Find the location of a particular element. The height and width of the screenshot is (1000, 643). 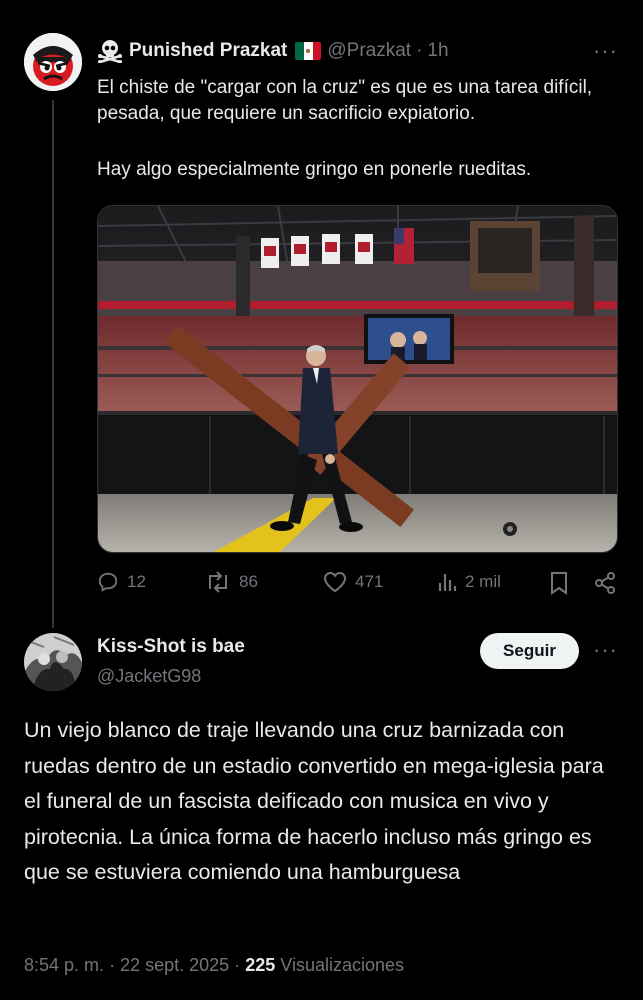

author-name: Punished Prazkat is located at coordinates (208, 51).